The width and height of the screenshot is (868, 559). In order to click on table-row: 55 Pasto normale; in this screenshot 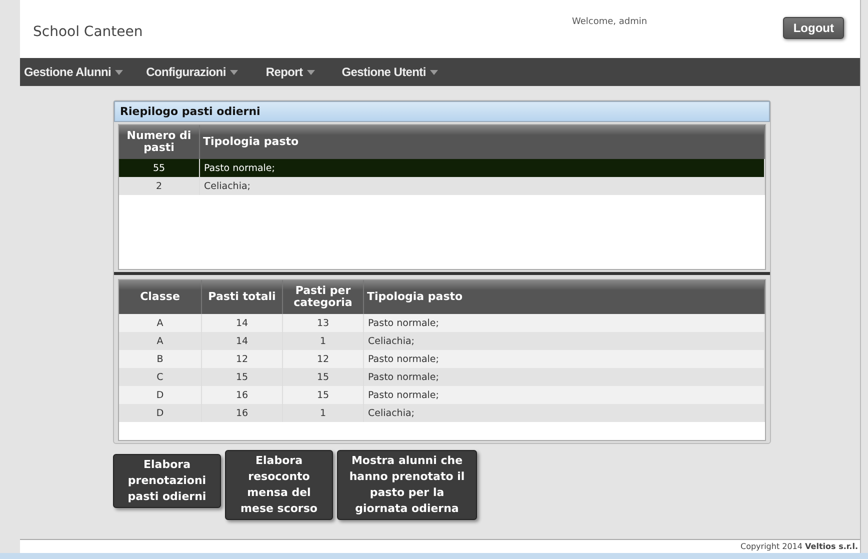, I will do `click(441, 168)`.